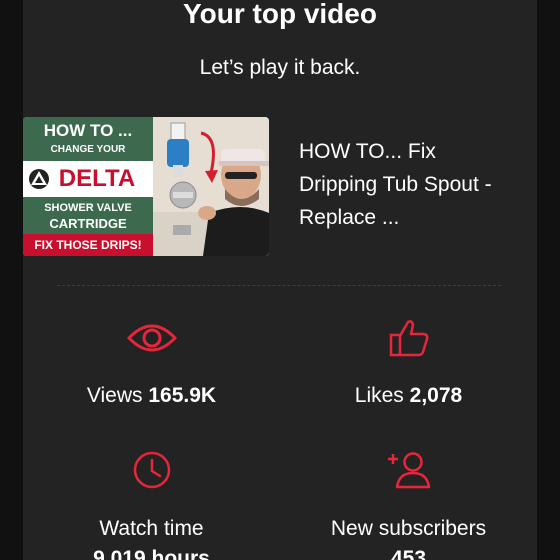 The height and width of the screenshot is (560, 560). I want to click on stat-subscribers: New subscribers 453, so click(408, 505).